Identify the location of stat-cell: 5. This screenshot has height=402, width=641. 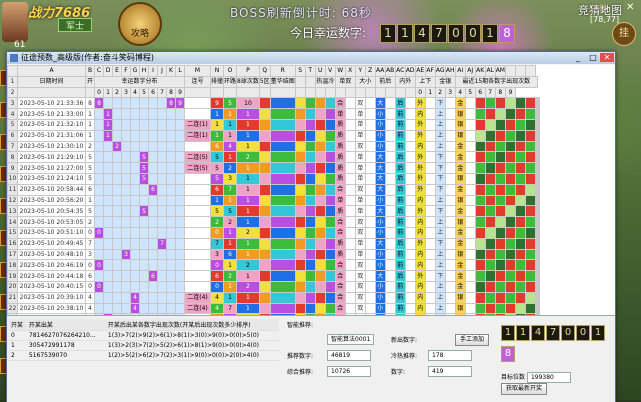
(217, 157).